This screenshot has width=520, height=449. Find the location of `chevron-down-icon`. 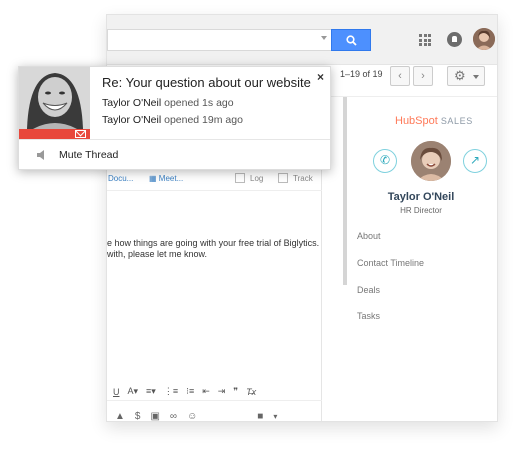

chevron-down-icon is located at coordinates (476, 77).